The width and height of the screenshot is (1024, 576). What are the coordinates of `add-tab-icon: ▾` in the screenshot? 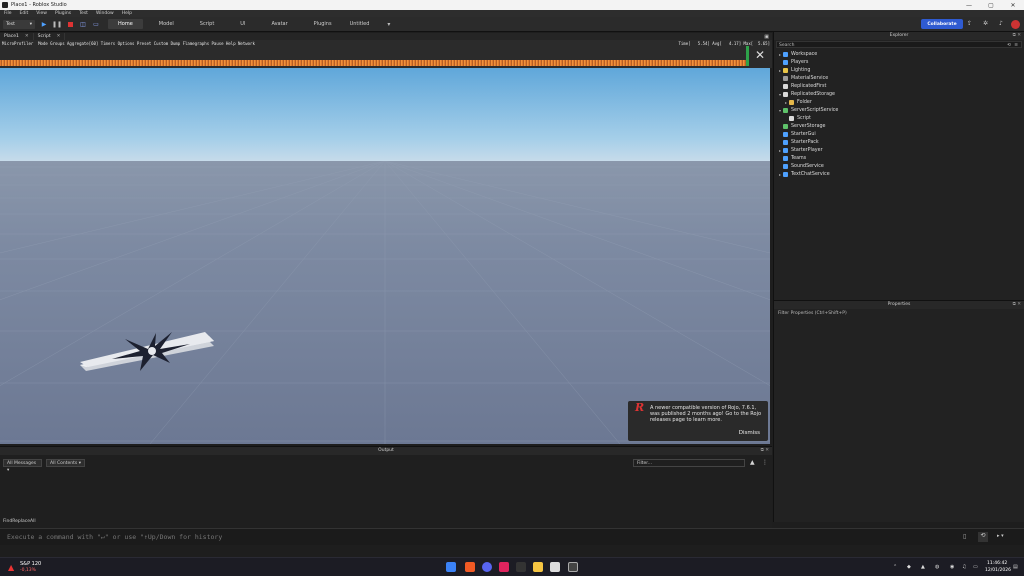 It's located at (388, 24).